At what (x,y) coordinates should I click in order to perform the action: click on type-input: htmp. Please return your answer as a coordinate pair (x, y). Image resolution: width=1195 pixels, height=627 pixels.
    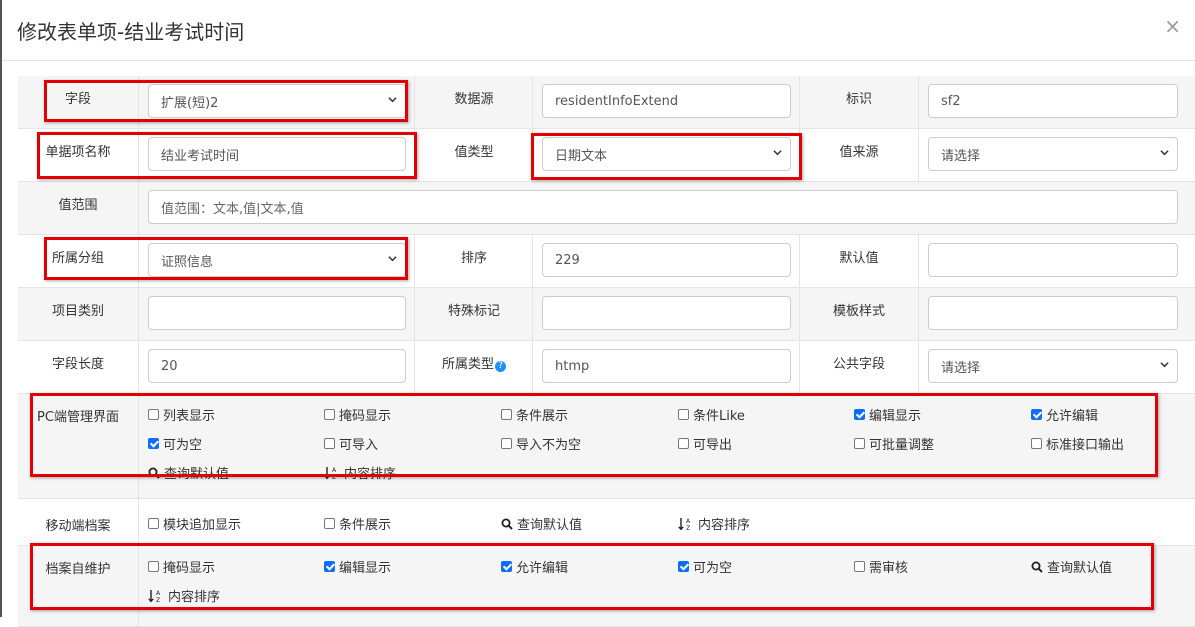
    Looking at the image, I should click on (666, 366).